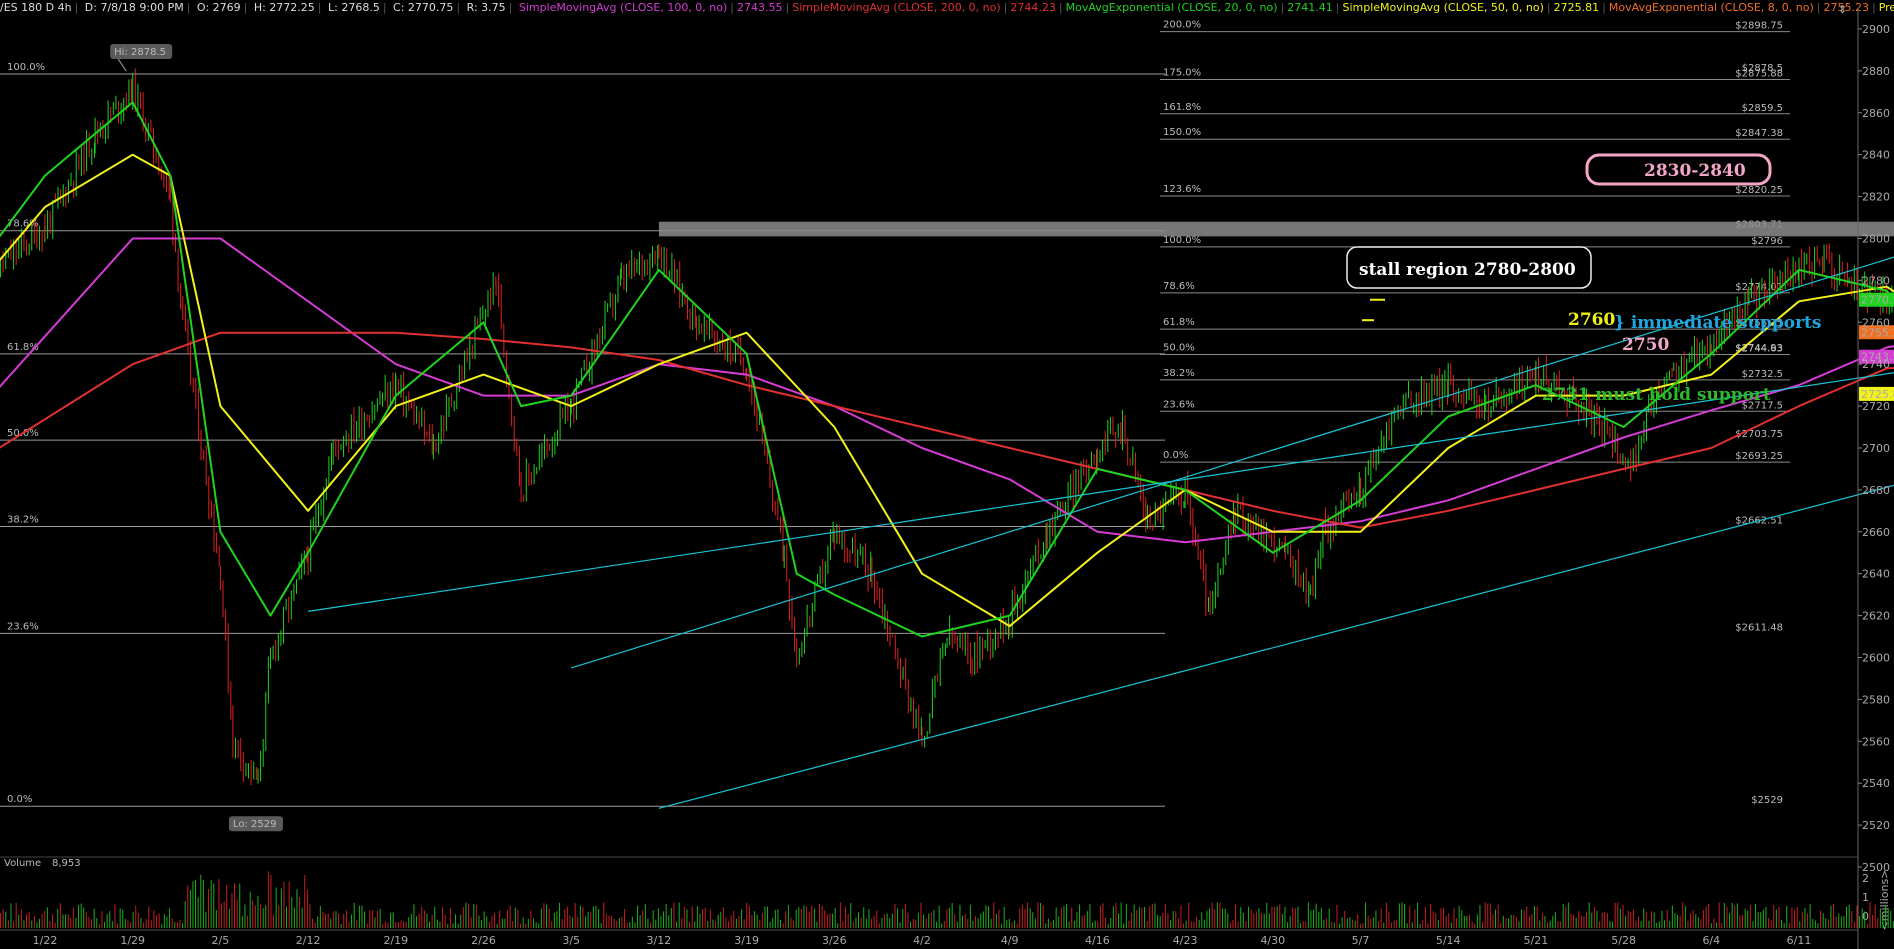 The width and height of the screenshot is (1894, 949). Describe the element at coordinates (1762, 374) in the screenshot. I see `price-level-label: $2732.5` at that location.